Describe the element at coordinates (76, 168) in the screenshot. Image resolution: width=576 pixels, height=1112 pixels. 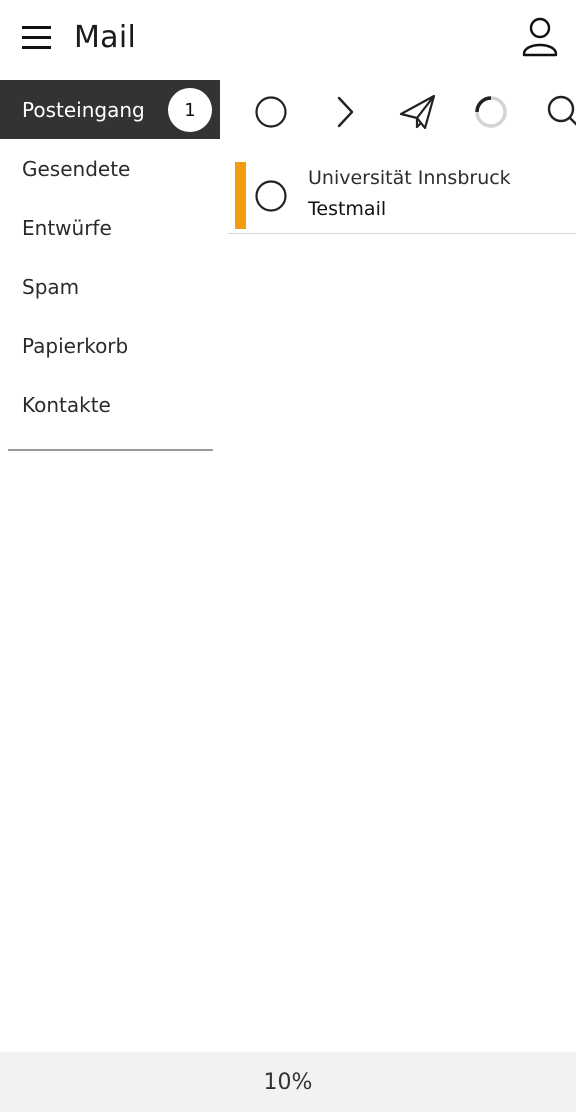
I see `sidebar-item-label: Gesendete` at that location.